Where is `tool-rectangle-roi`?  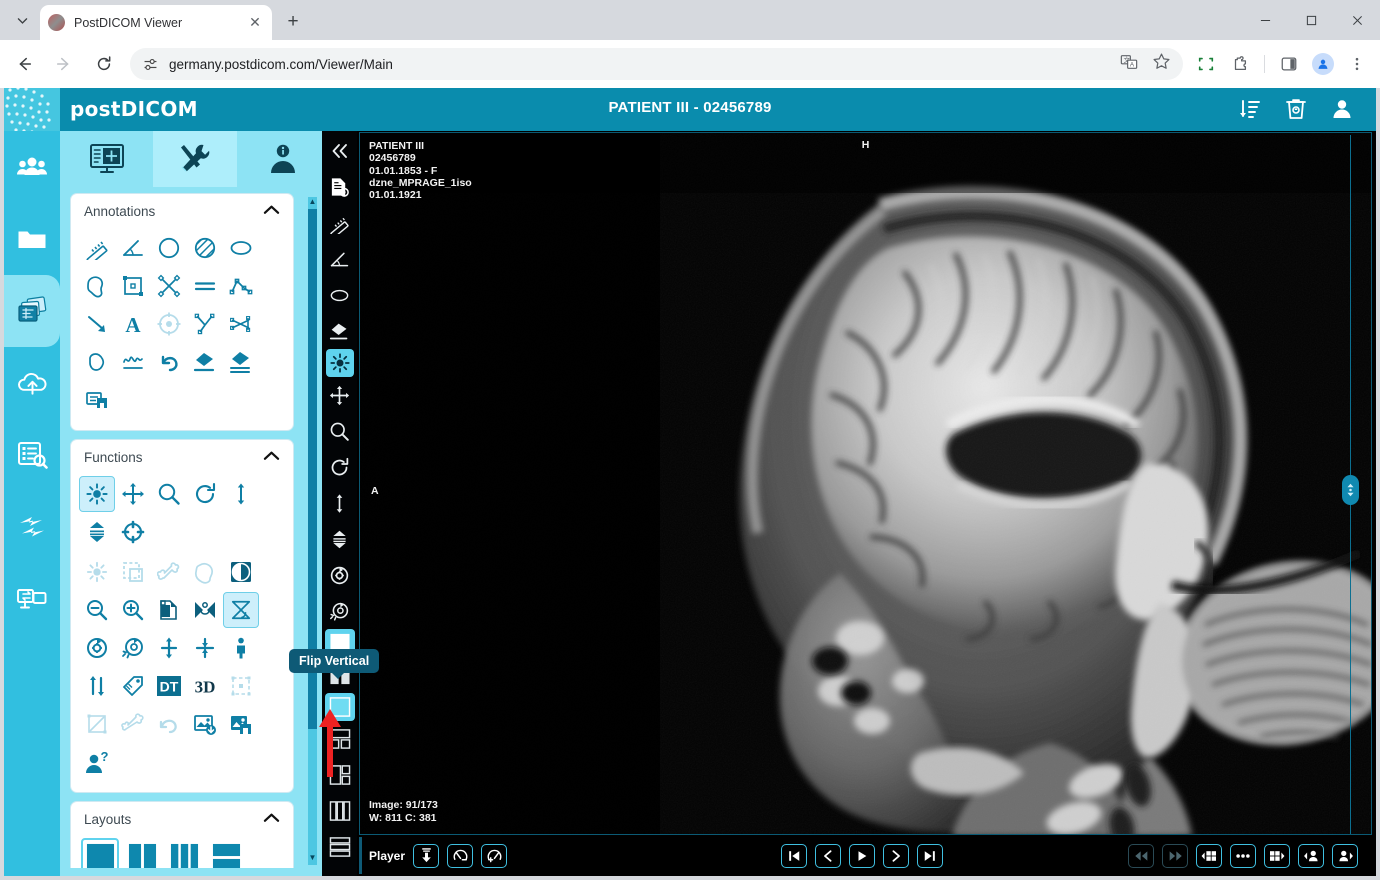 tool-rectangle-roi is located at coordinates (133, 286).